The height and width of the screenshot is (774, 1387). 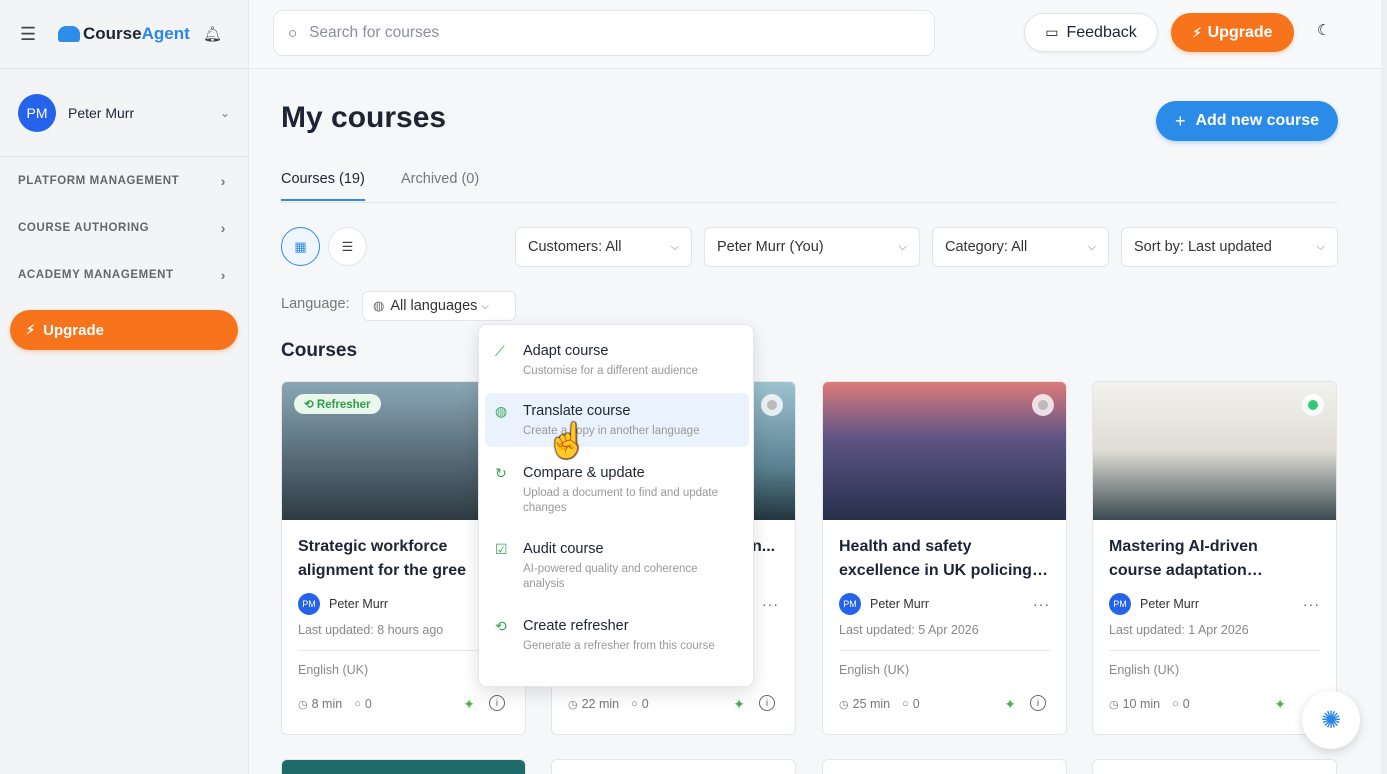 What do you see at coordinates (224, 112) in the screenshot?
I see `chevron-down-icon: ⌄` at bounding box center [224, 112].